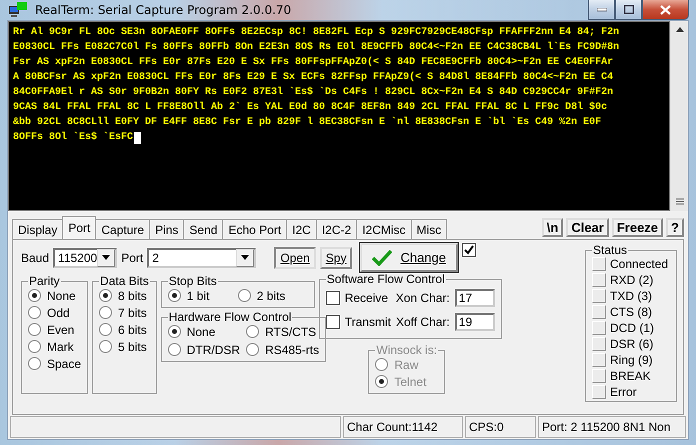 This screenshot has height=445, width=696. Describe the element at coordinates (403, 427) in the screenshot. I see `status-text: Char Count:1142` at that location.